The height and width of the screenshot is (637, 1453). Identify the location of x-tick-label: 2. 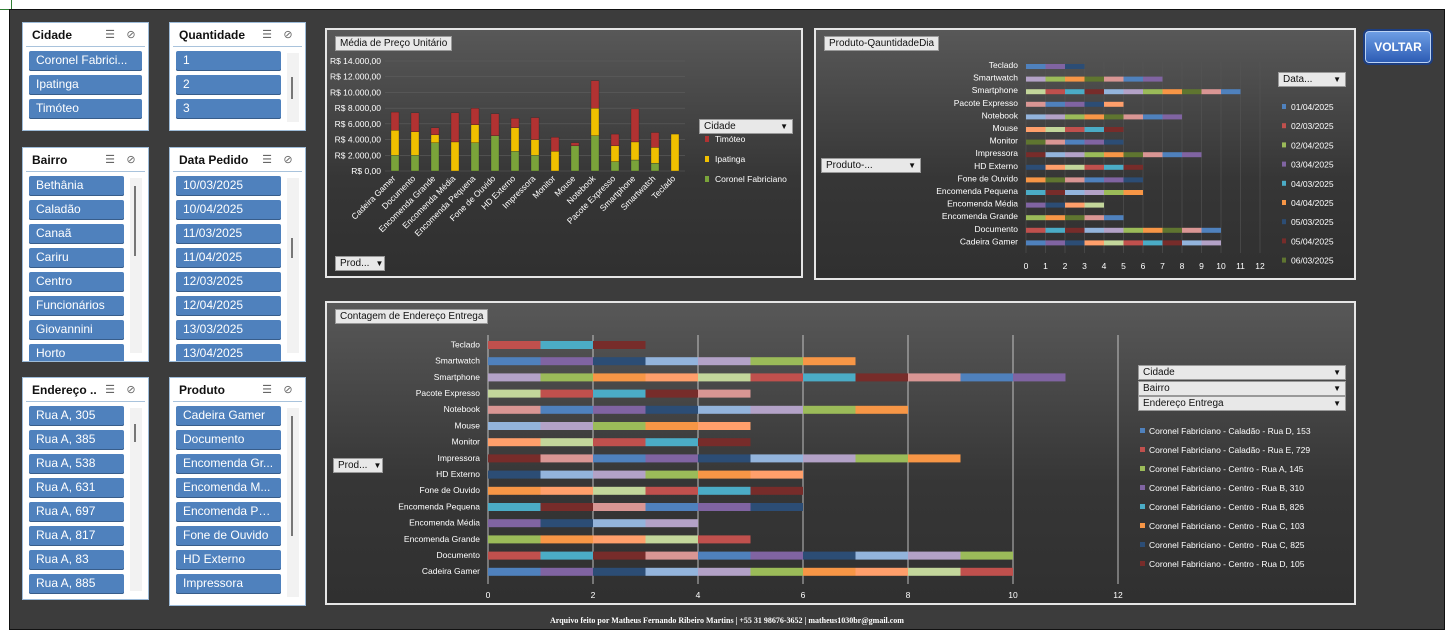
(1065, 266).